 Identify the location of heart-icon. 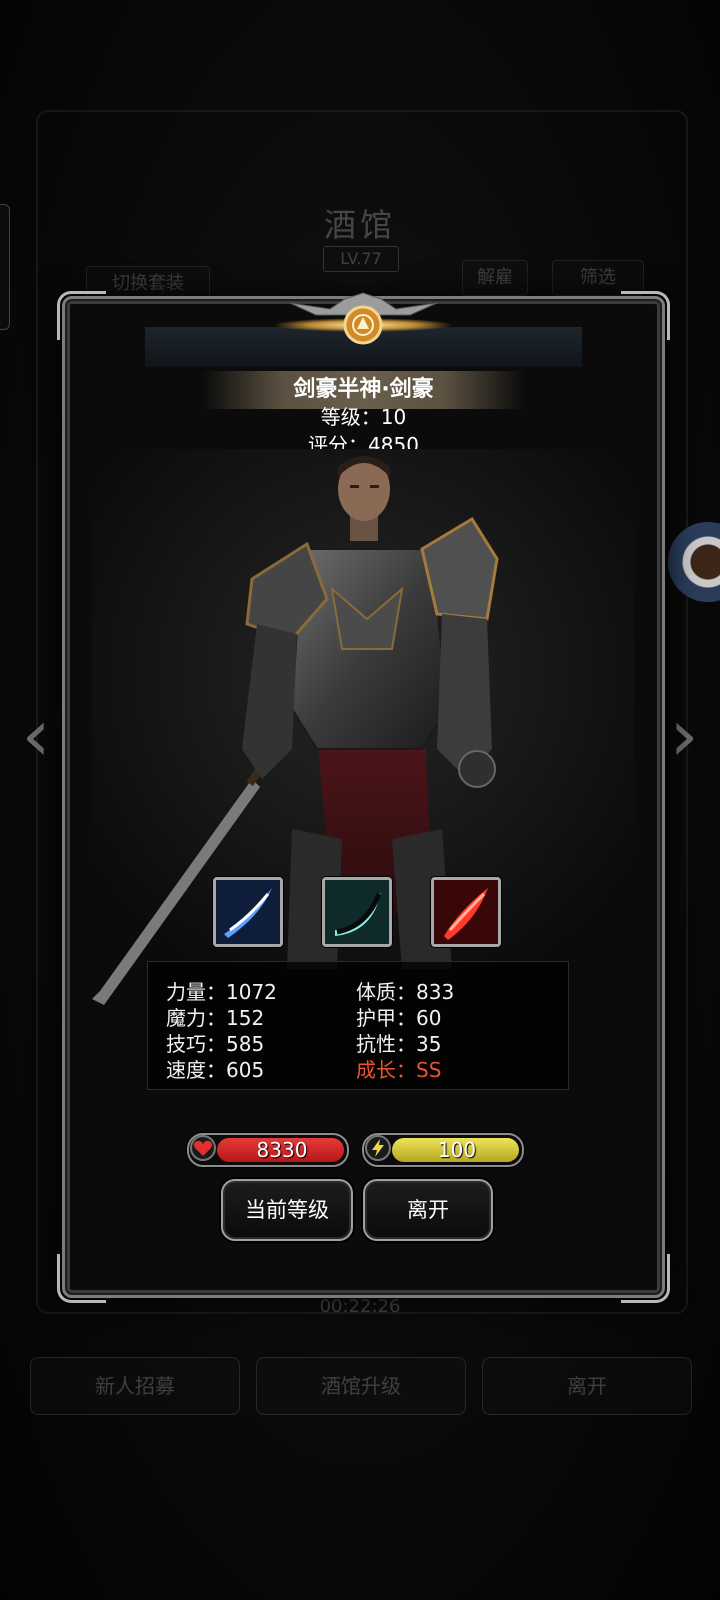
(203, 1148).